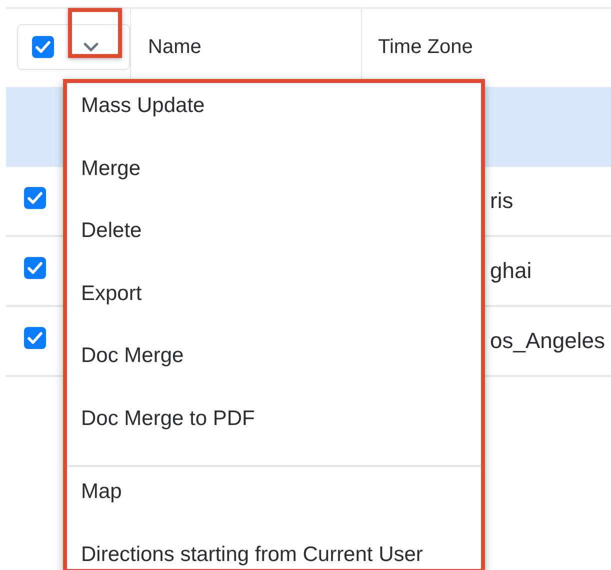 The image size is (611, 570). I want to click on menu-item: Mass Update, so click(274, 121).